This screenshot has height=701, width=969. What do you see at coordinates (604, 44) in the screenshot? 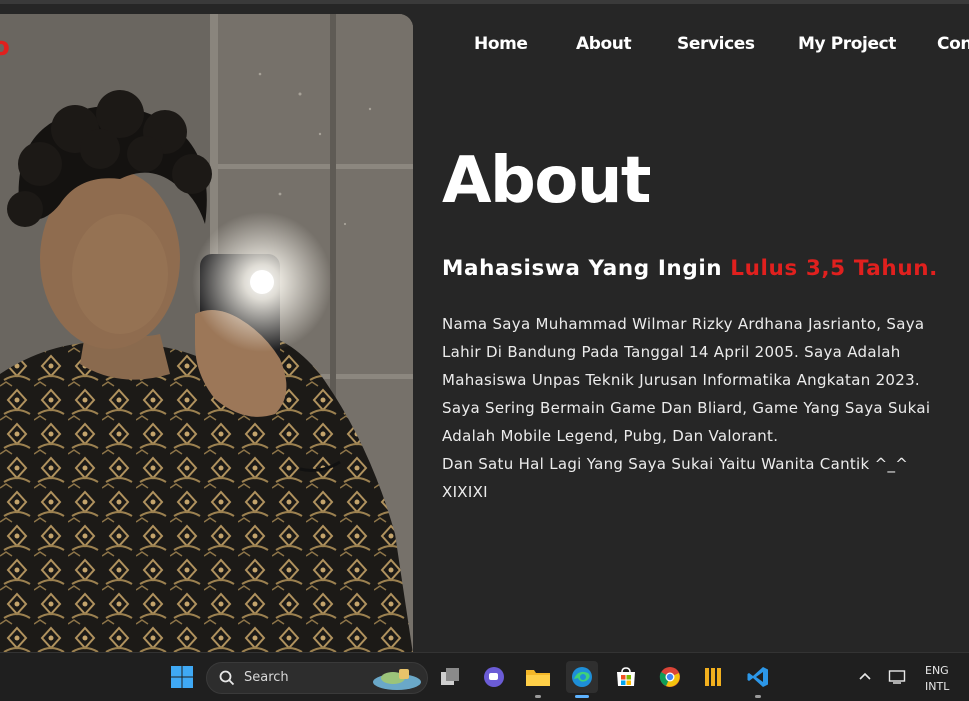
I see `nav-about: About` at bounding box center [604, 44].